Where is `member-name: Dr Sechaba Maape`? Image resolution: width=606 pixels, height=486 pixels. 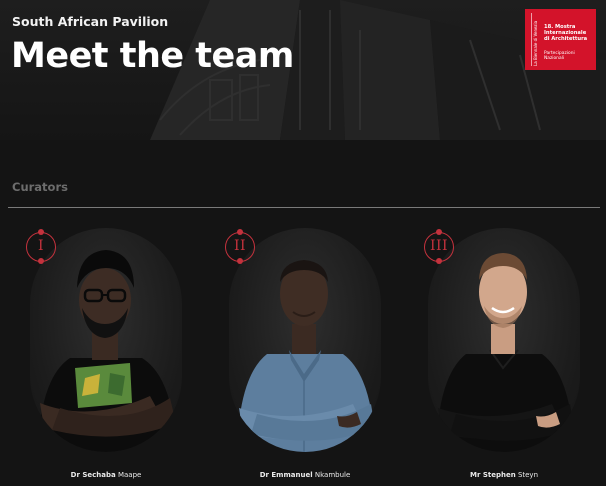 member-name: Dr Sechaba Maape is located at coordinates (106, 475).